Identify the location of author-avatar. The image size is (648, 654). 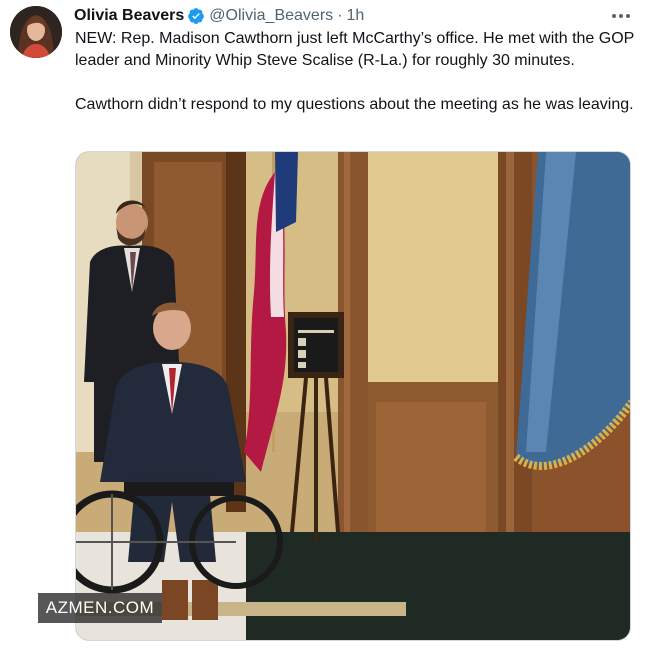
(36, 32).